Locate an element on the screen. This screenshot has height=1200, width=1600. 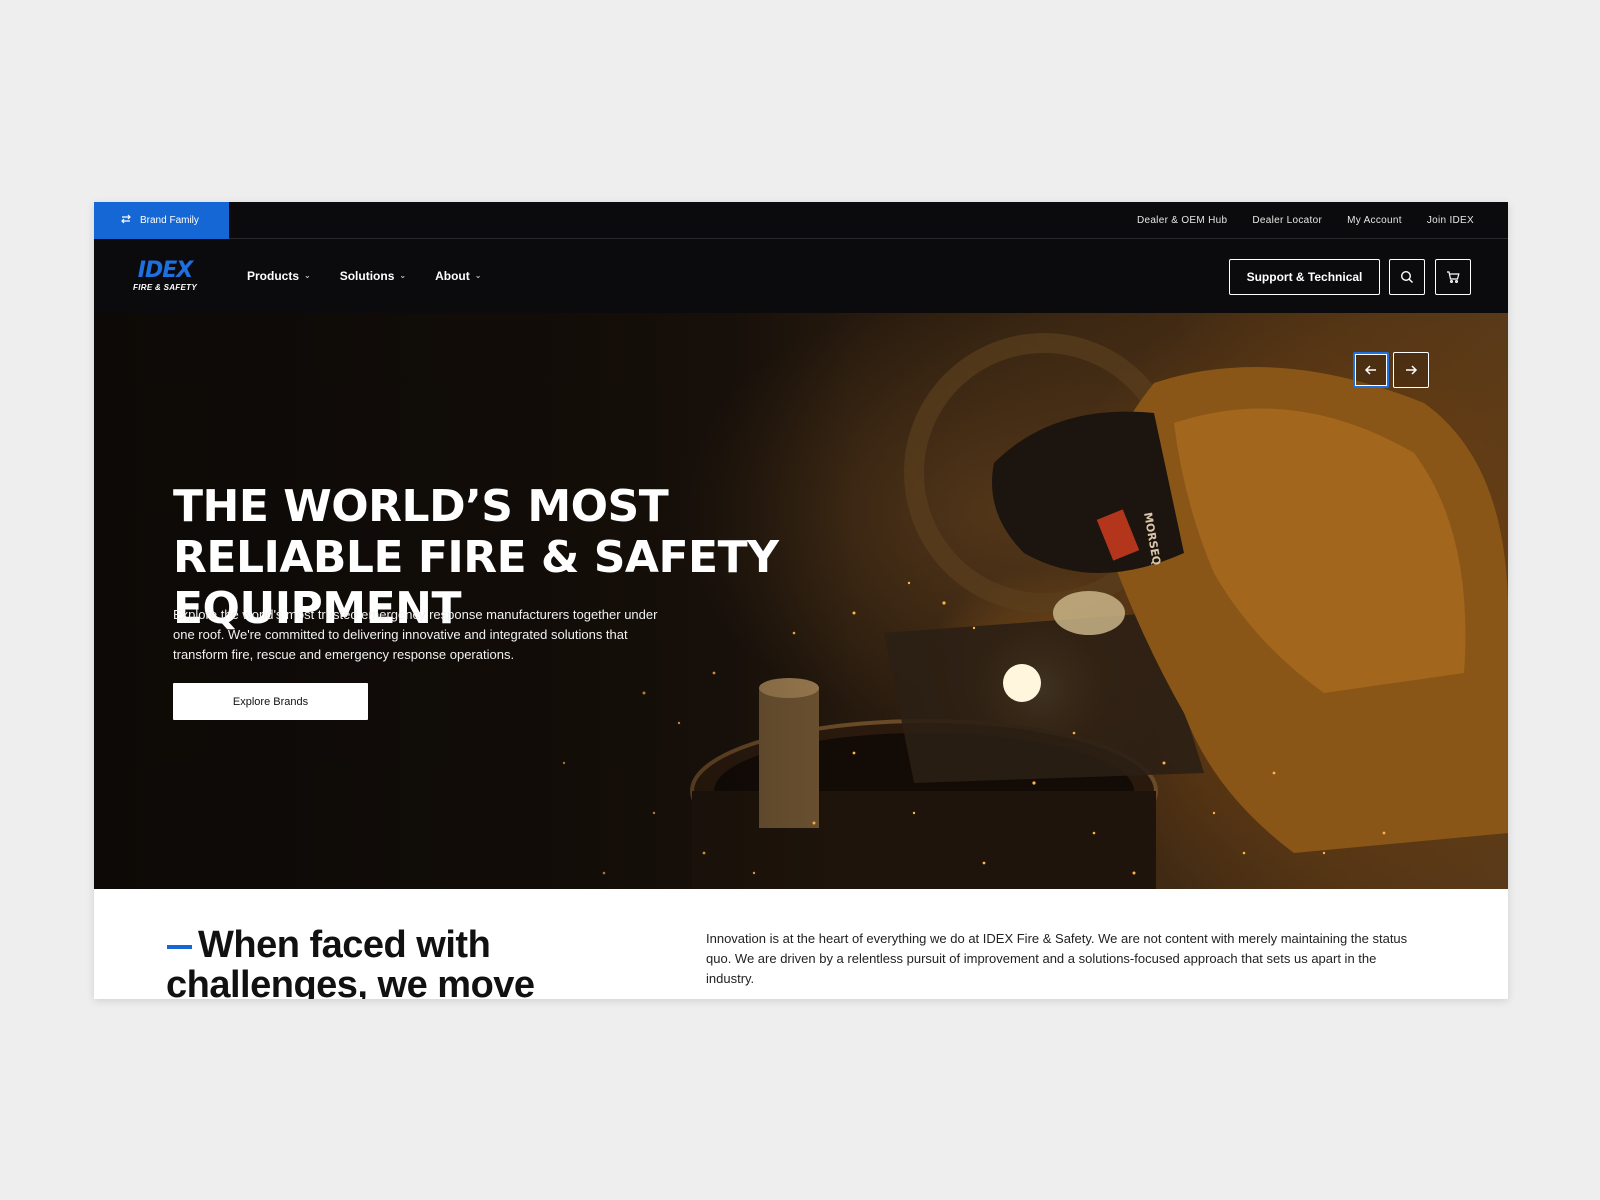
nav-menu: Products ⌄ Solutions ⌄ About ⌄ is located at coordinates (364, 276).